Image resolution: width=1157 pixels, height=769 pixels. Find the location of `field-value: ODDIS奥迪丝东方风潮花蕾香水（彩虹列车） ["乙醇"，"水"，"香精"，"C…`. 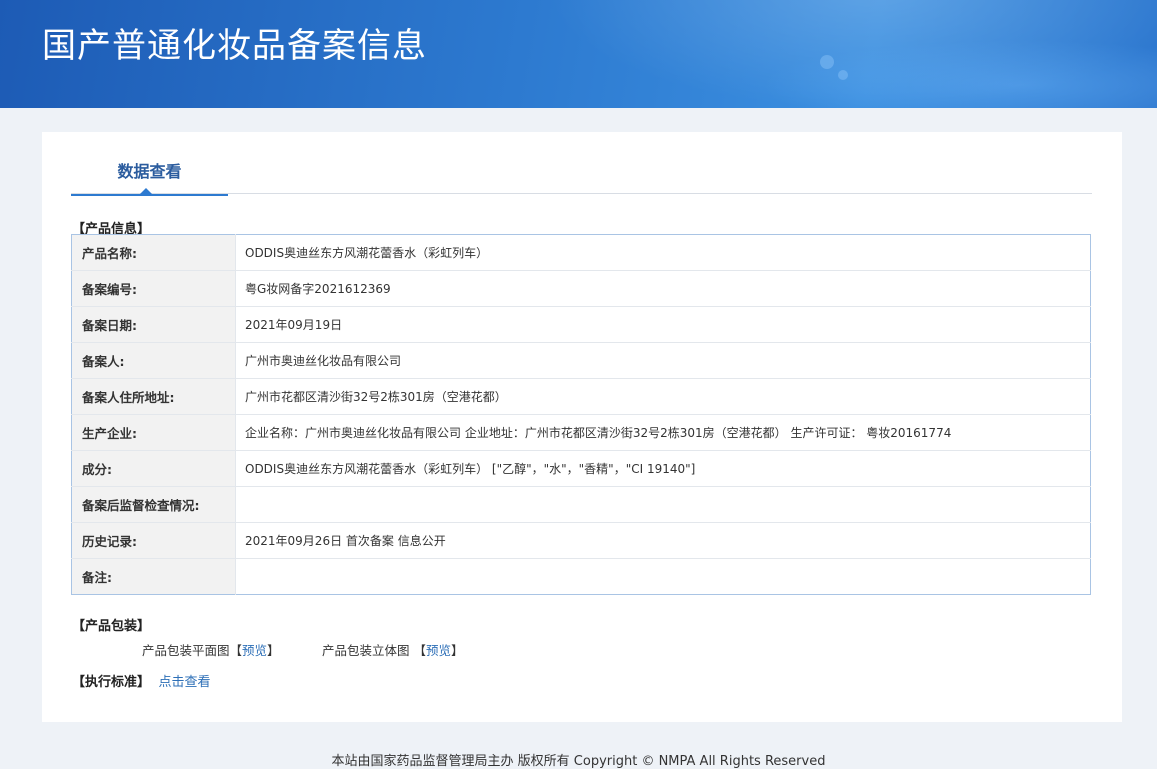

field-value: ODDIS奥迪丝东方风潮花蕾香水（彩虹列车） ["乙醇"，"水"，"香精"，"C… is located at coordinates (663, 468).